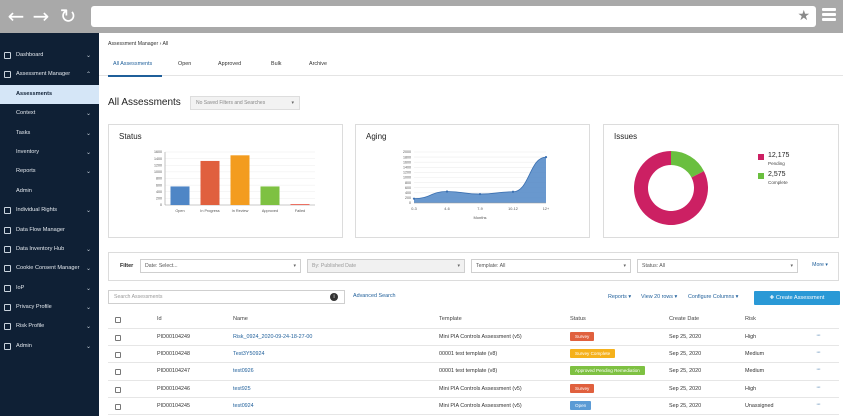 This screenshot has width=843, height=416. Describe the element at coordinates (243, 371) in the screenshot. I see `row-name: test0926` at that location.